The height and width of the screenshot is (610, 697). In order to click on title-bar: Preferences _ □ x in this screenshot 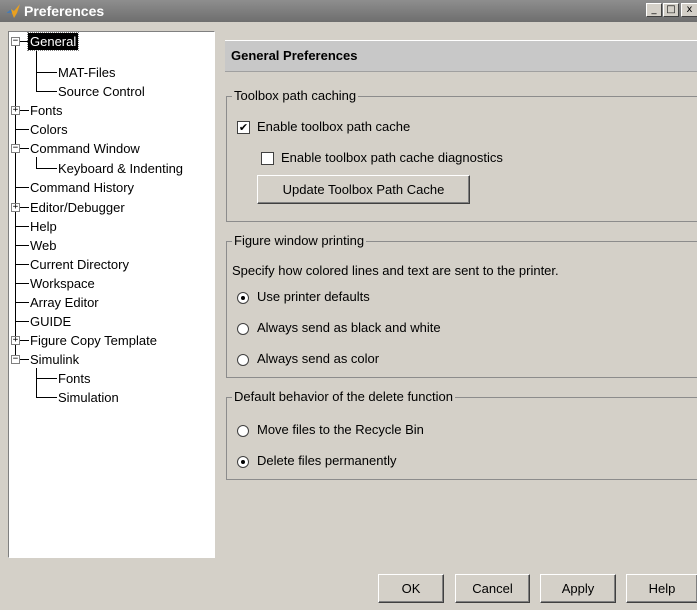, I will do `click(348, 11)`.